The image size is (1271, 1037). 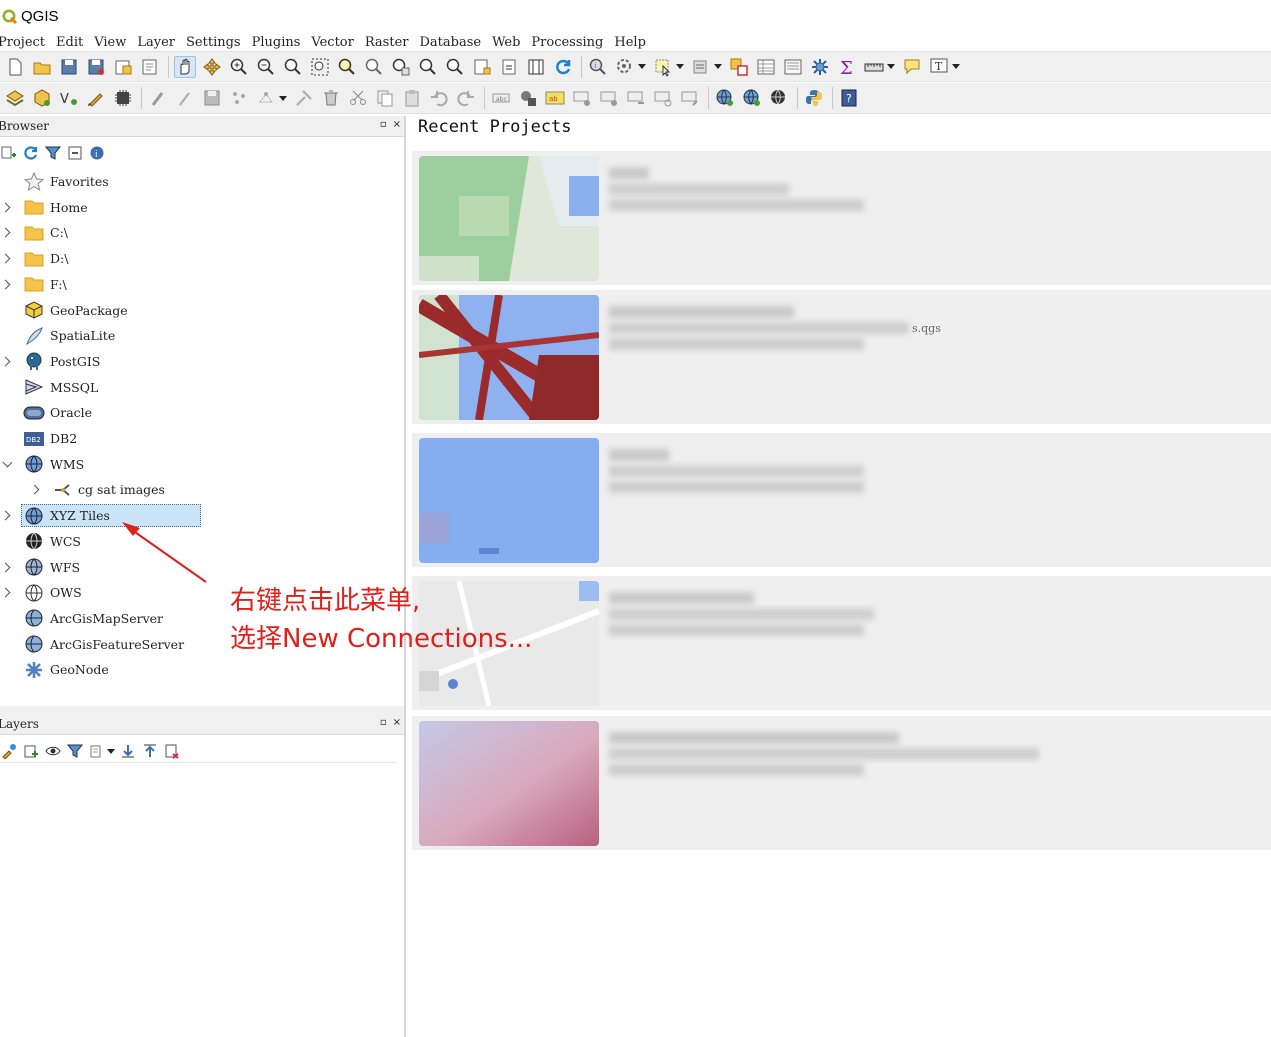 What do you see at coordinates (202, 258) in the screenshot?
I see `tree-item-d-drive: D:\` at bounding box center [202, 258].